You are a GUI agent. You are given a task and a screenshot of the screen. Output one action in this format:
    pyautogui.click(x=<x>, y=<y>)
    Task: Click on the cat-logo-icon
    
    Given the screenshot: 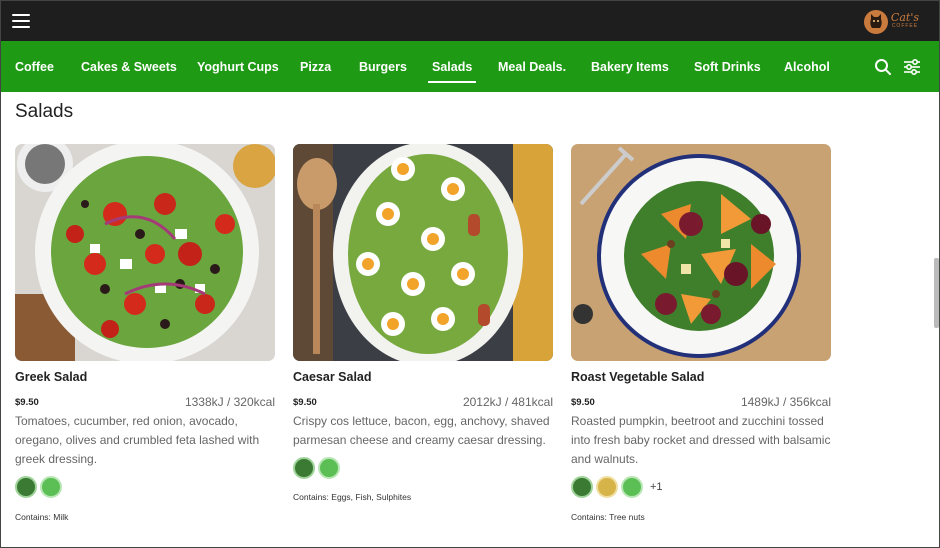 What is the action you would take?
    pyautogui.click(x=875, y=22)
    